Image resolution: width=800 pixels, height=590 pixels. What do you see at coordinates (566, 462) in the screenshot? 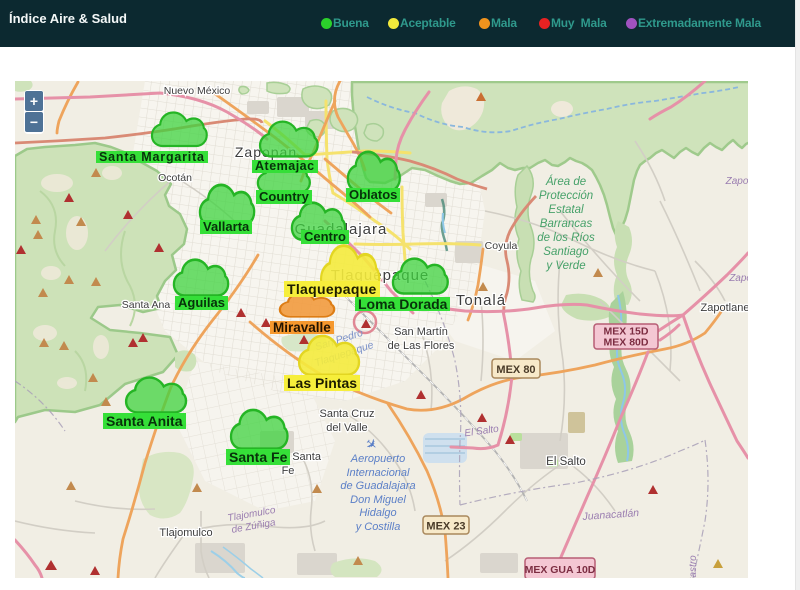
I see `svg-text: El Salto` at bounding box center [566, 462].